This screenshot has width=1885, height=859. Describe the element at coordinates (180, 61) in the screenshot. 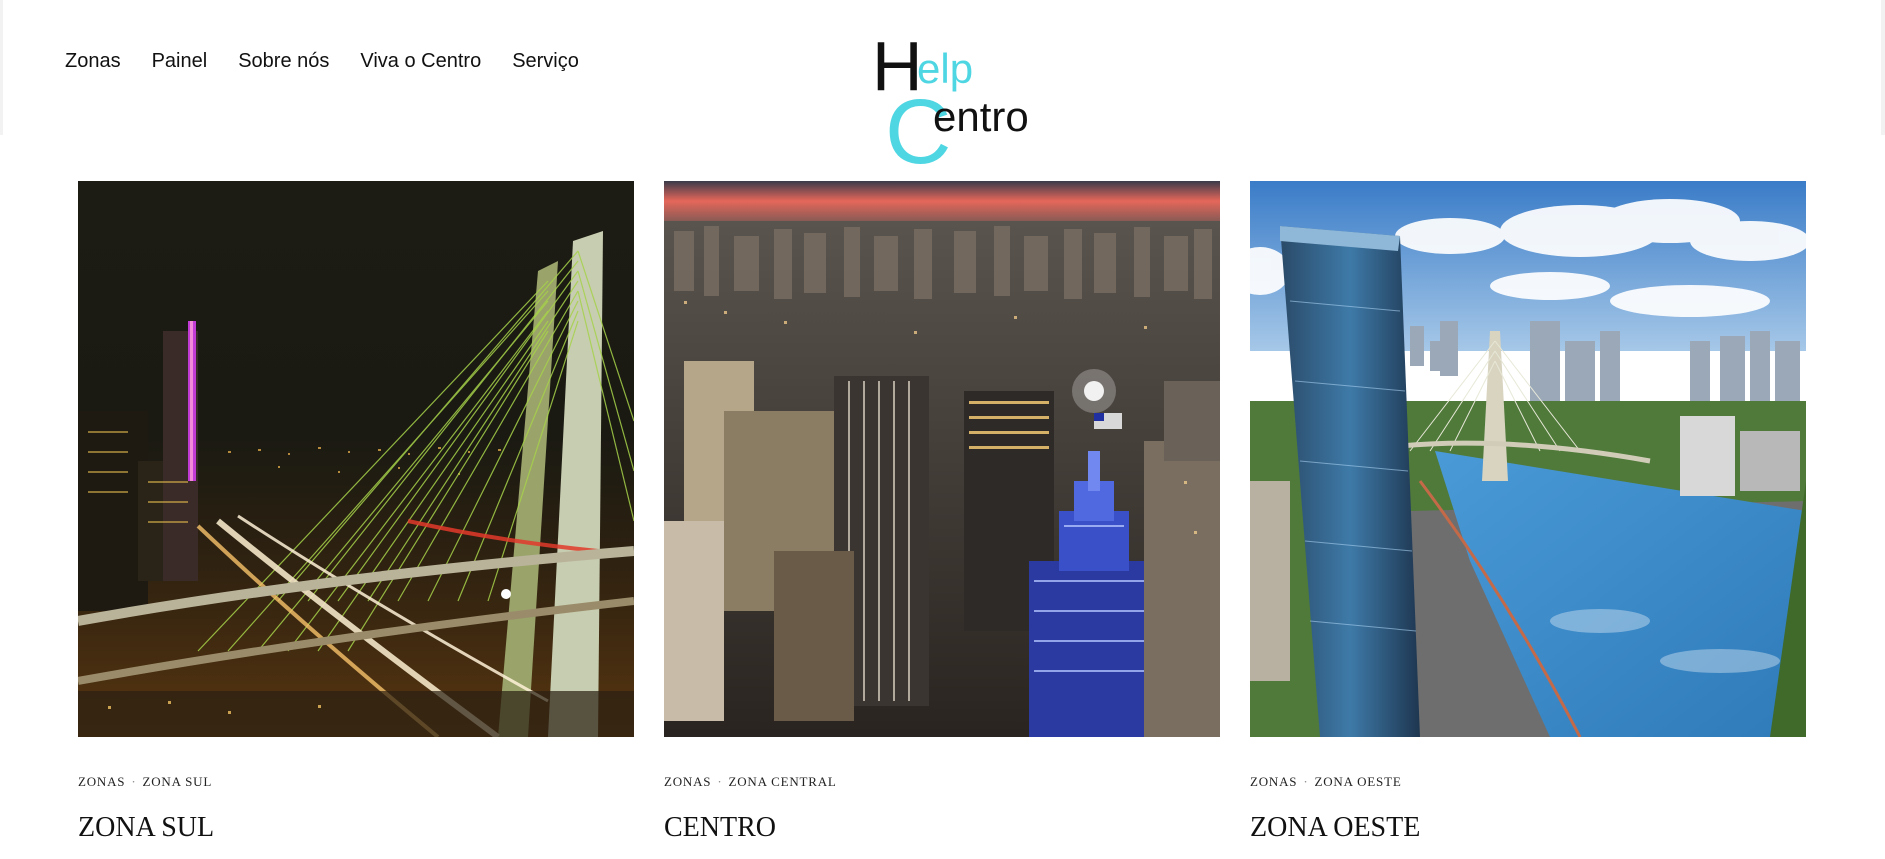

I see `nav-painel: Painel` at that location.